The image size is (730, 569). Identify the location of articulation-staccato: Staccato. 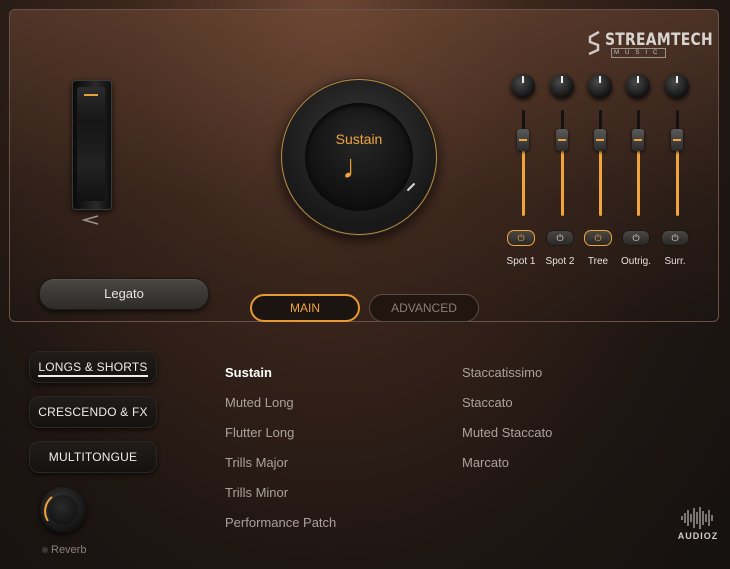
(487, 402).